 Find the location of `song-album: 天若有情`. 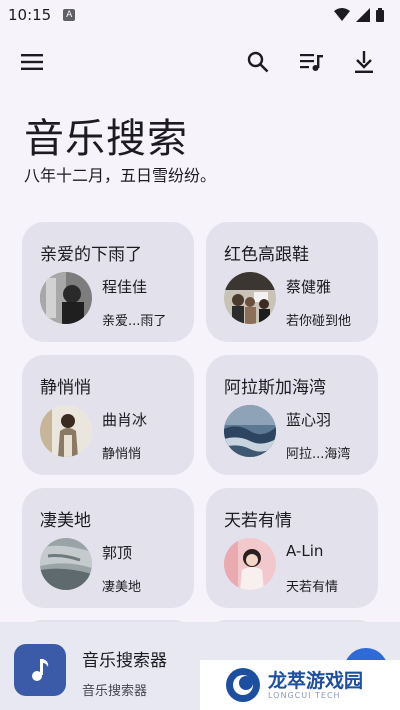

song-album: 天若有情 is located at coordinates (312, 587).